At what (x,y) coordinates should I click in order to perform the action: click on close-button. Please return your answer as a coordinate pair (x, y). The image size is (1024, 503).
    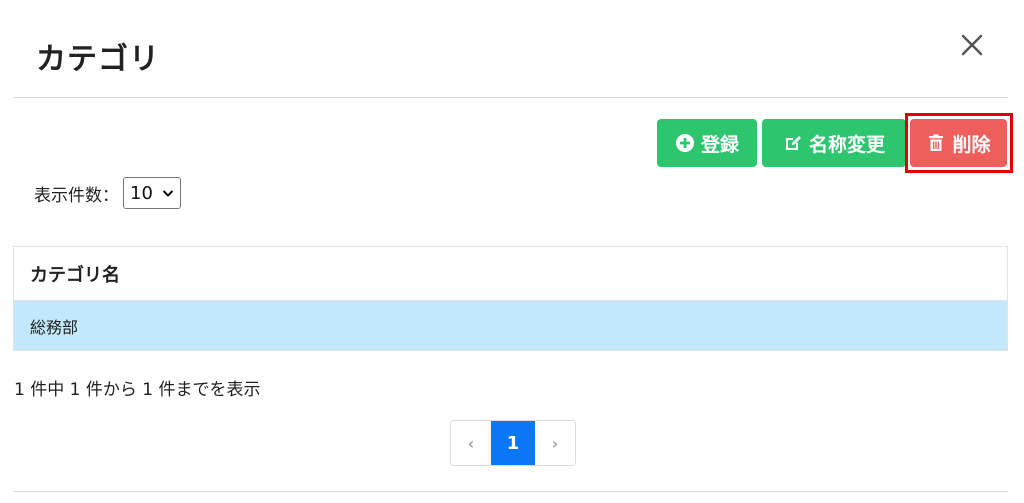
    Looking at the image, I should click on (972, 45).